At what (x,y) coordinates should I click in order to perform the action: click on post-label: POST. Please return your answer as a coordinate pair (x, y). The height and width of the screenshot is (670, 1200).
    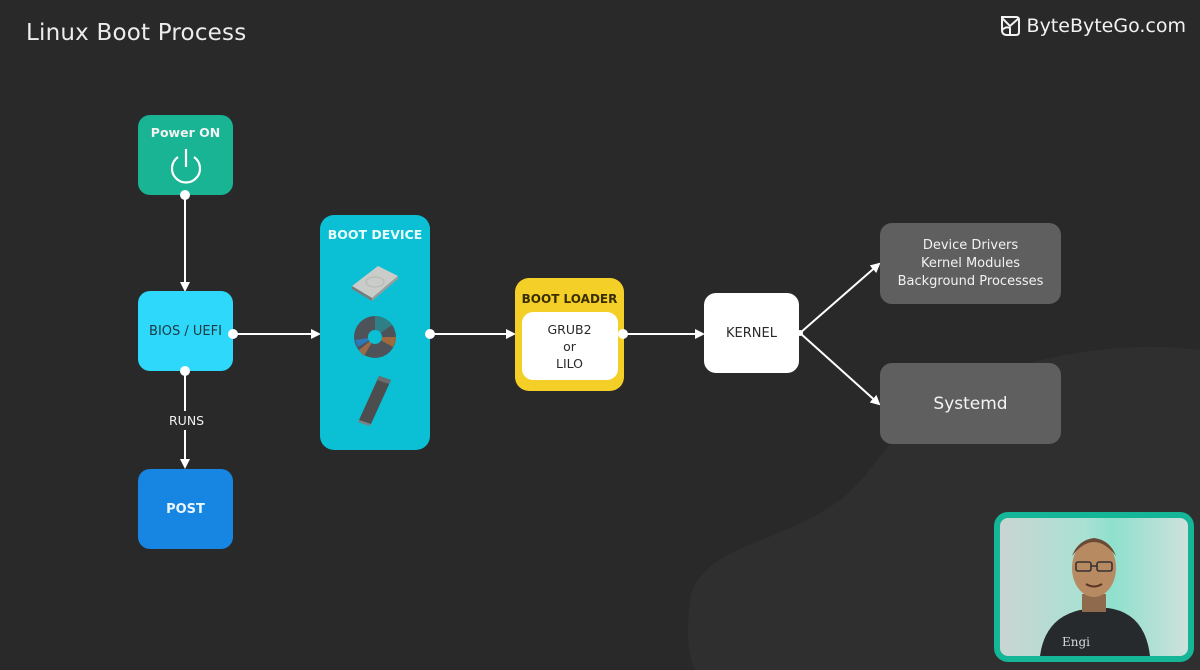
    Looking at the image, I should click on (185, 509).